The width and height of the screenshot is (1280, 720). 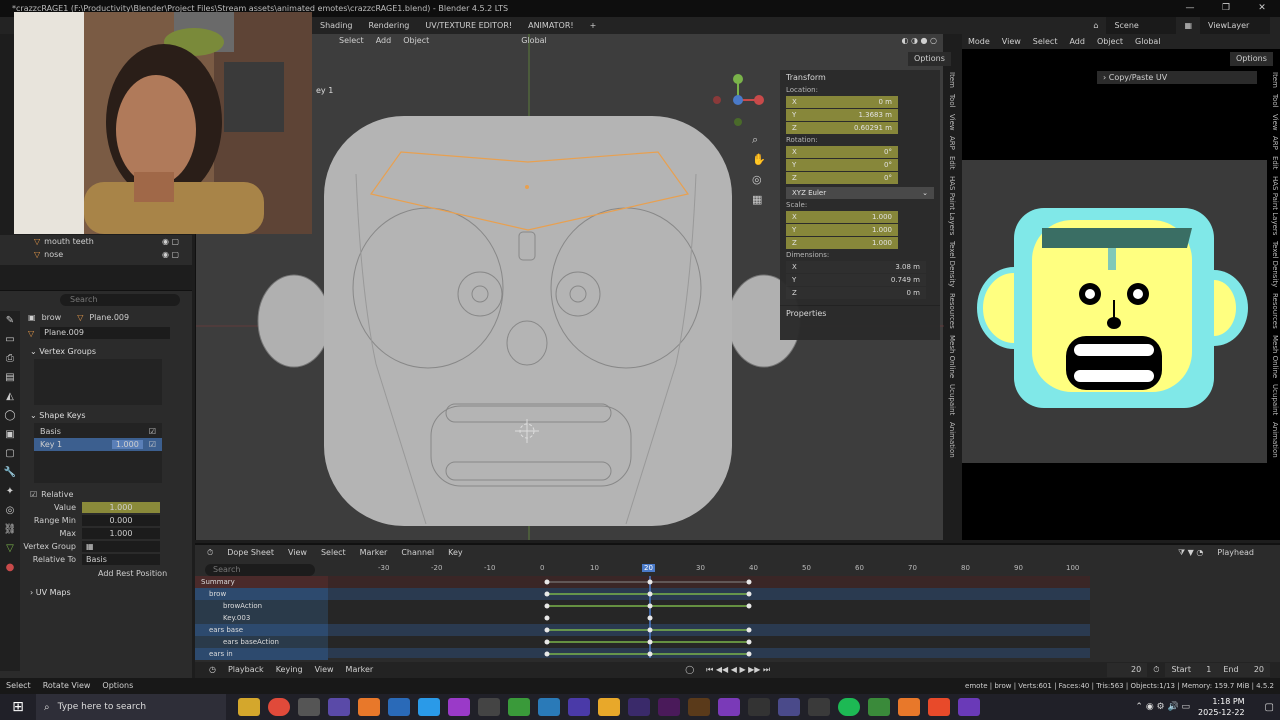 I want to click on scale-z: Z 1.000, so click(x=842, y=243).